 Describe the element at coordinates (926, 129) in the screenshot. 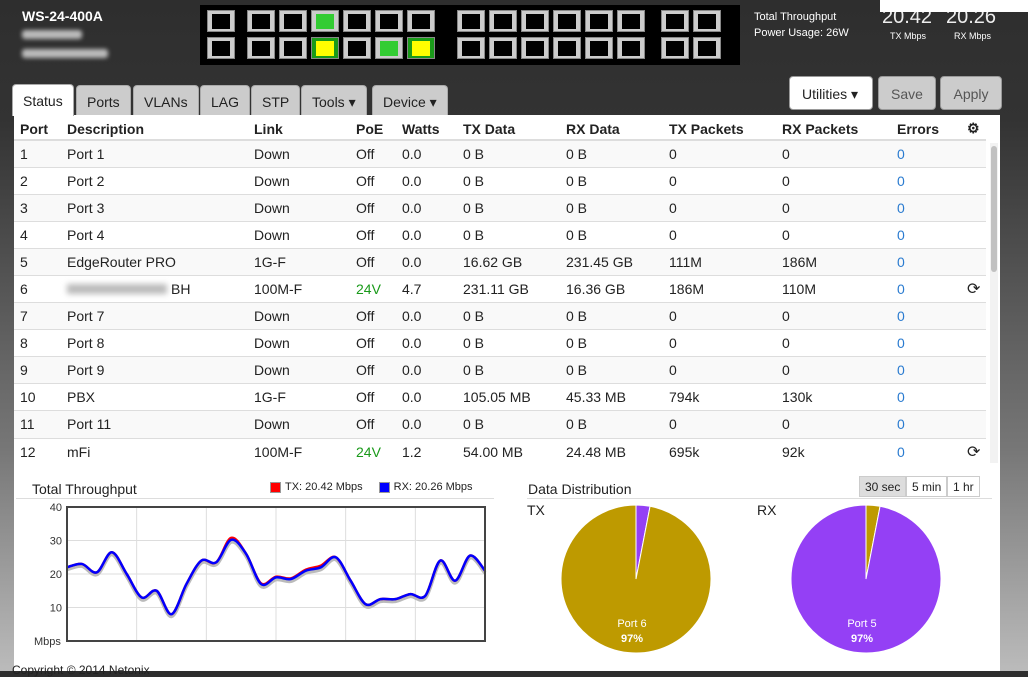

I see `column-header: Errors` at that location.